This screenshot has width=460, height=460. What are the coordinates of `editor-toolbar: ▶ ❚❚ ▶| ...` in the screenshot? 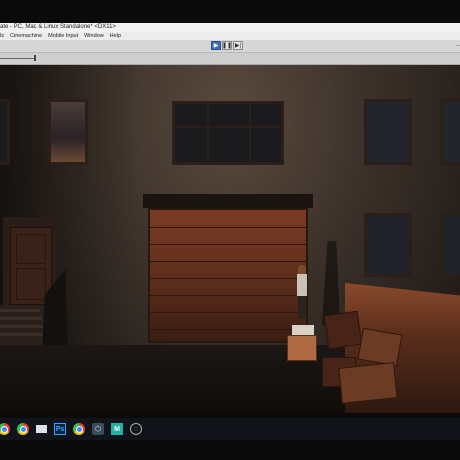 It's located at (230, 46).